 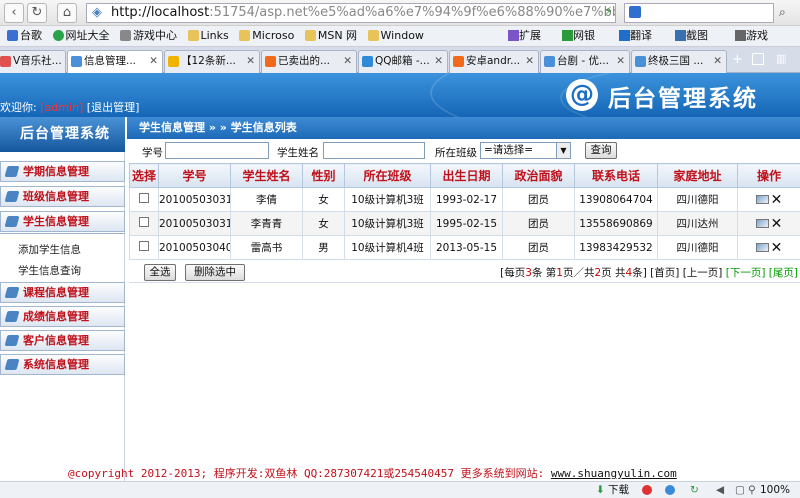 What do you see at coordinates (395, 36) in the screenshot?
I see `bookmark-folder: Window` at bounding box center [395, 36].